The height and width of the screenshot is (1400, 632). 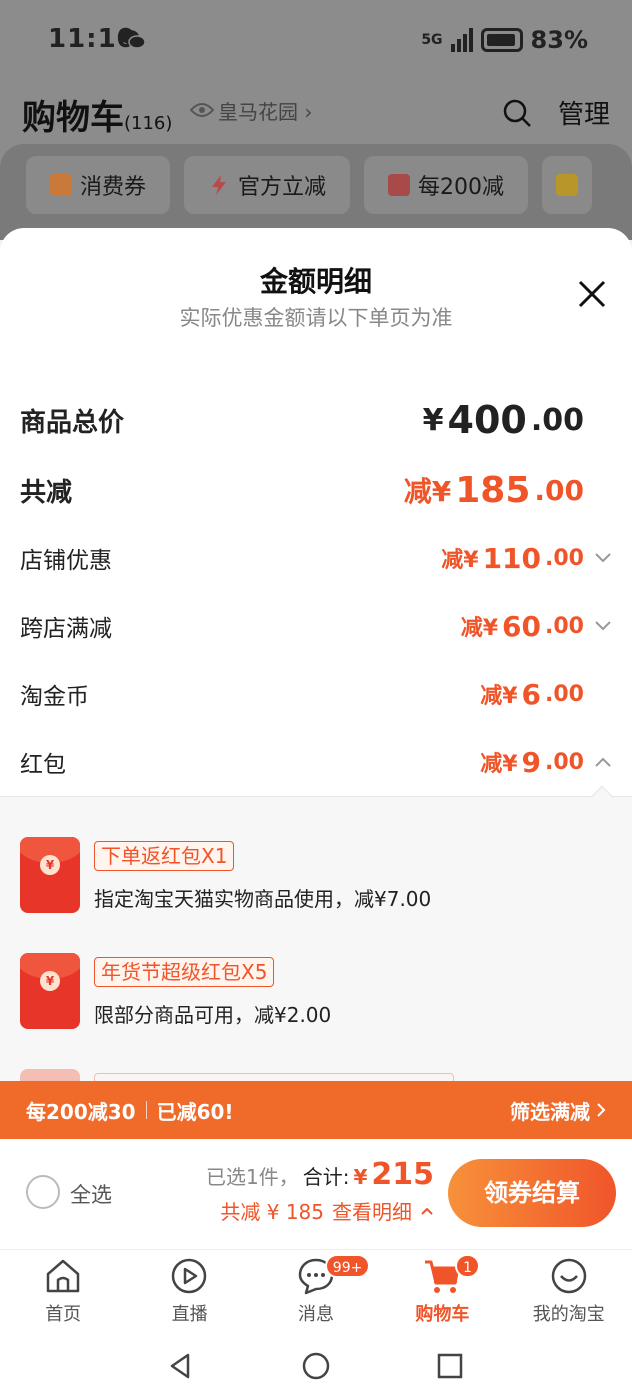 What do you see at coordinates (399, 185) in the screenshot?
I see `store-icon` at bounding box center [399, 185].